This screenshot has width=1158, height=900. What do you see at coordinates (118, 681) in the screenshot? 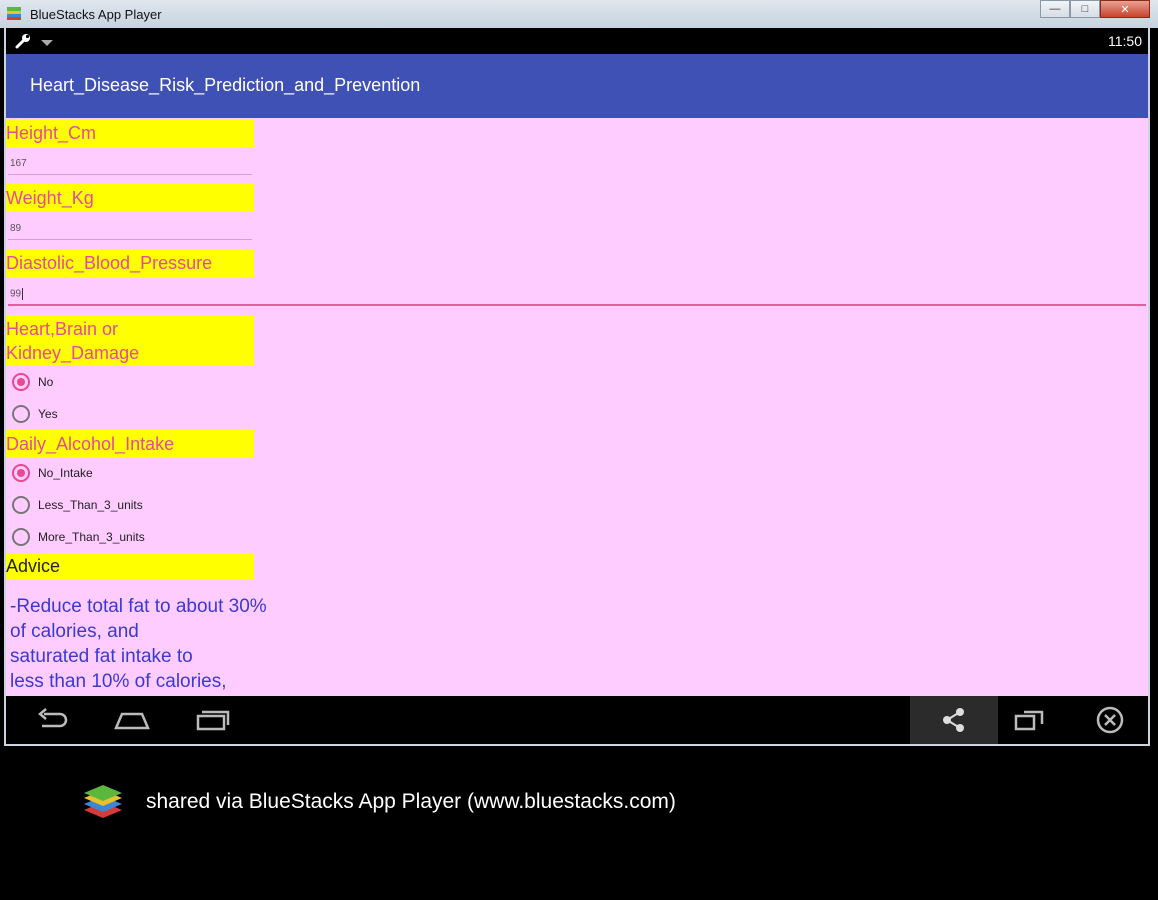
I see `advice-line: less than 10% of calories,` at bounding box center [118, 681].